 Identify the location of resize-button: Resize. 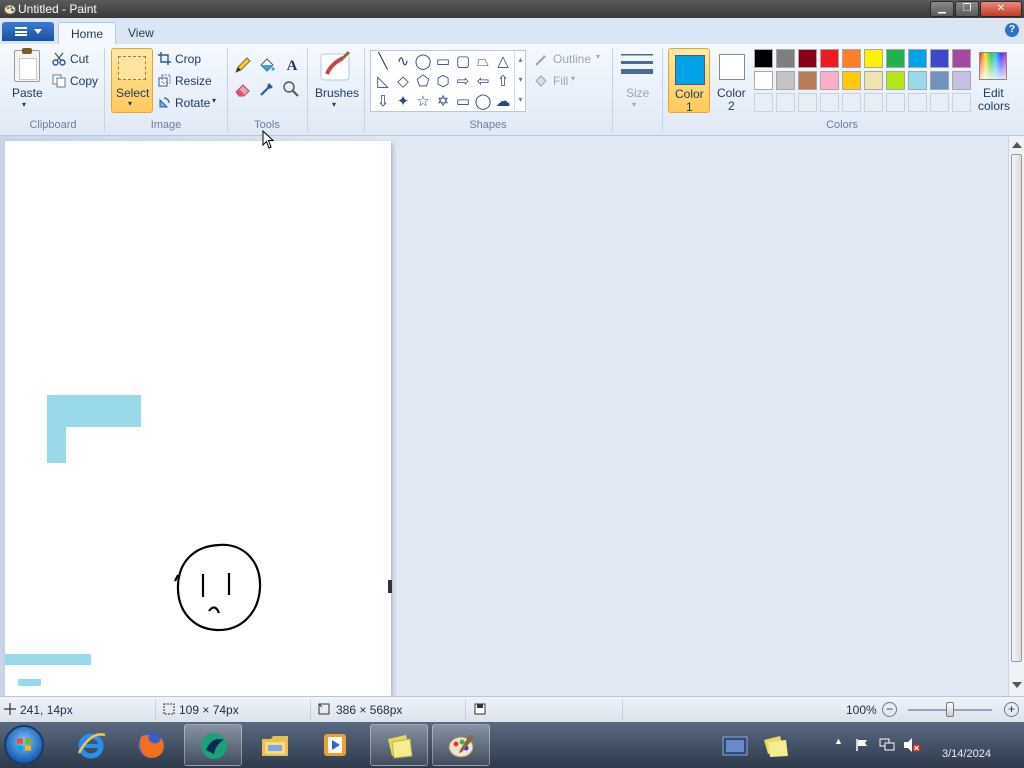
(193, 81).